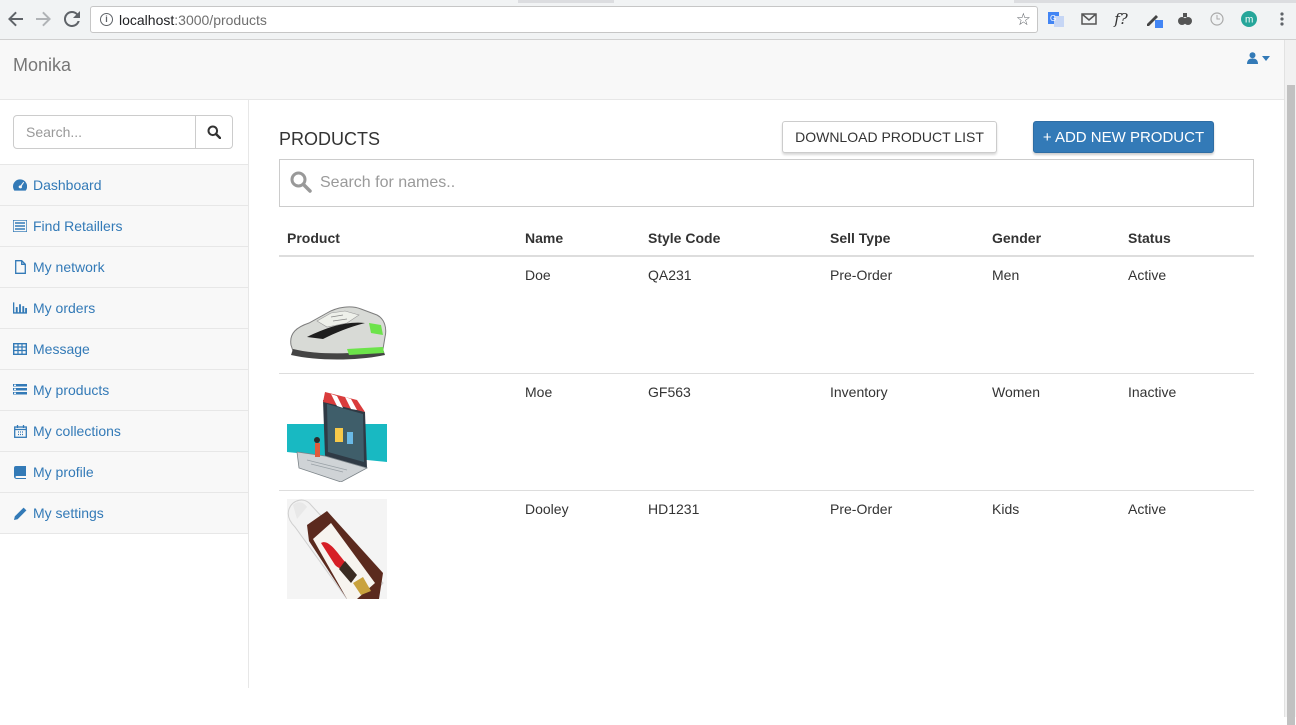 The width and height of the screenshot is (1296, 725). I want to click on page-title: PRODUCTS, so click(330, 139).